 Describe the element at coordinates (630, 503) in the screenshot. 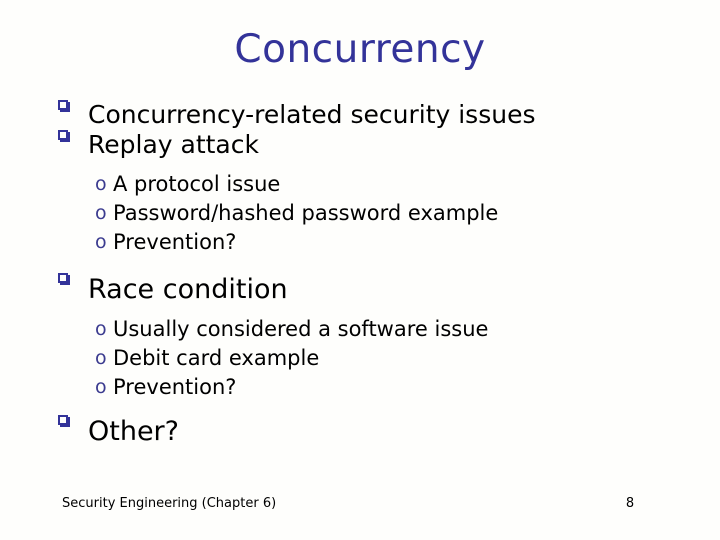

I see `slide-page-number: 8` at that location.